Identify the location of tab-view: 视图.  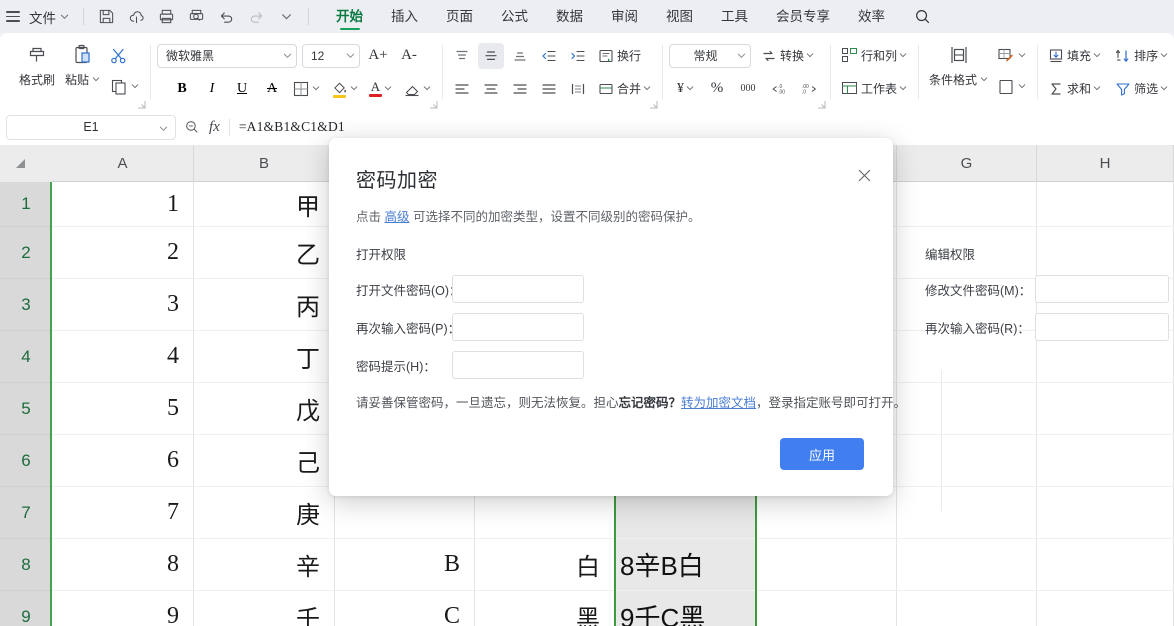
(679, 16).